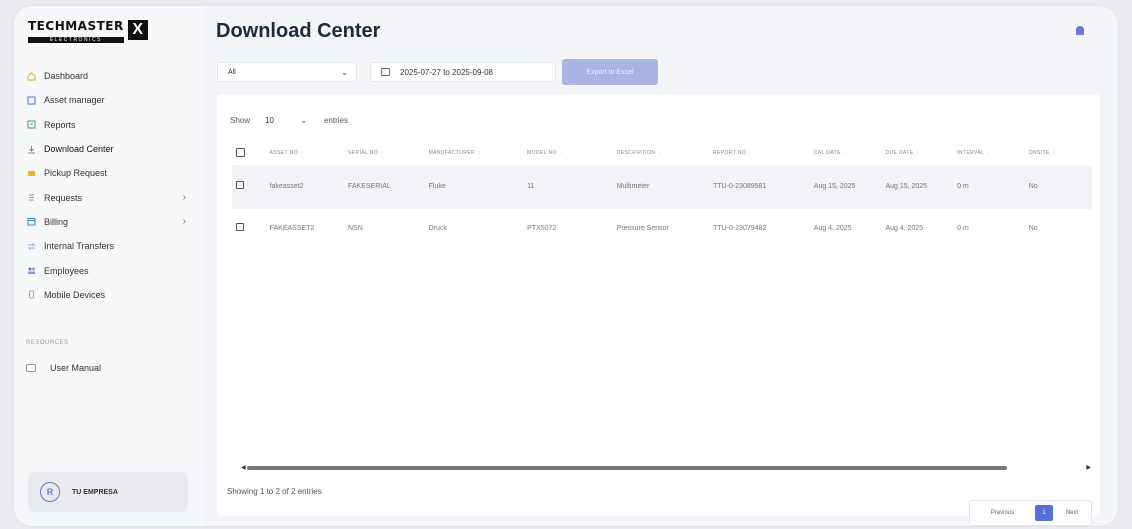 The height and width of the screenshot is (529, 1132). I want to click on next-page-button: Next, so click(1072, 513).